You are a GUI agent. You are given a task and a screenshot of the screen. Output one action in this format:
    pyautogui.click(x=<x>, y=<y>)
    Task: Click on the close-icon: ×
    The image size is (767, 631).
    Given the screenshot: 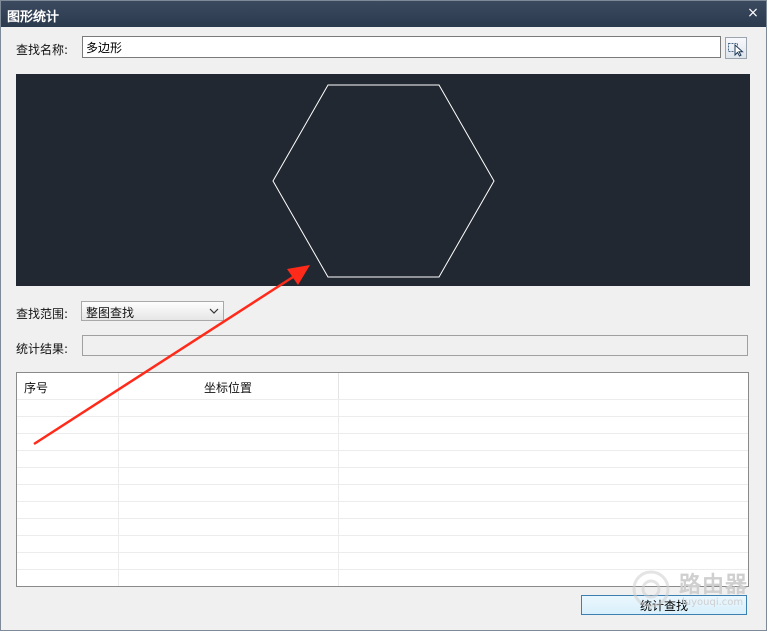 What is the action you would take?
    pyautogui.click(x=753, y=13)
    